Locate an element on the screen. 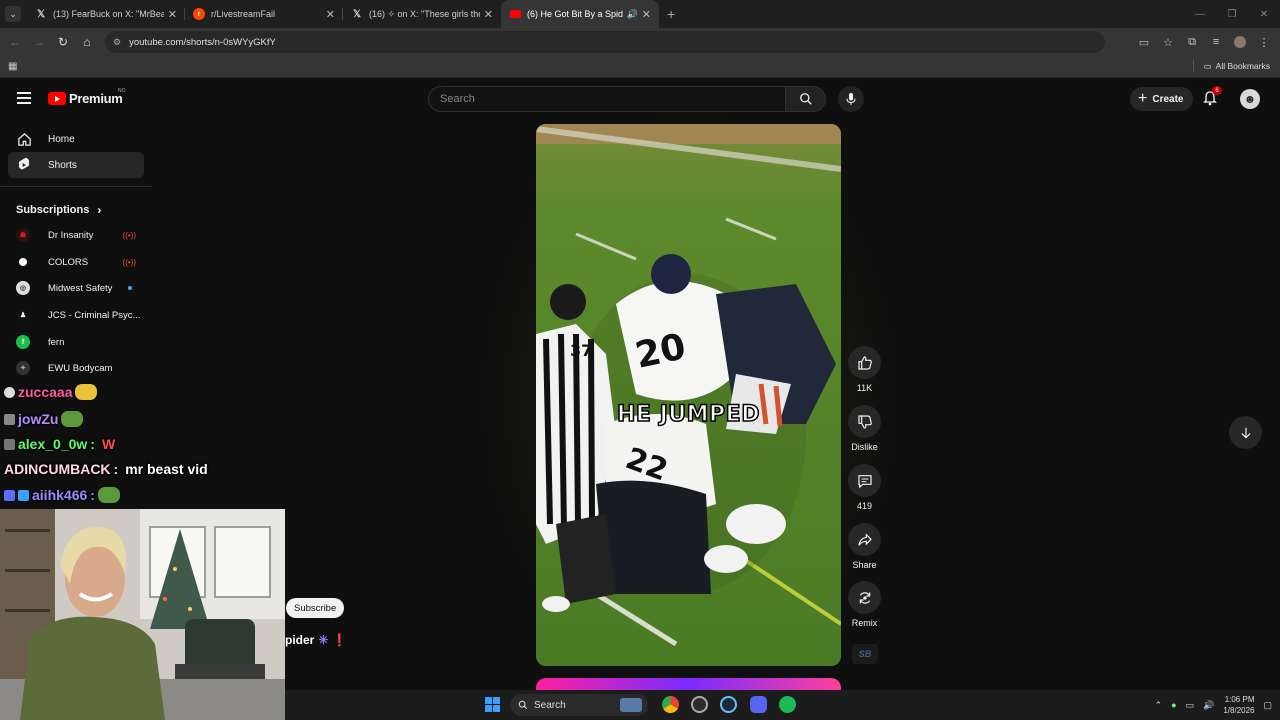 The height and width of the screenshot is (720, 1280). new-tab-icon: + is located at coordinates (671, 14).